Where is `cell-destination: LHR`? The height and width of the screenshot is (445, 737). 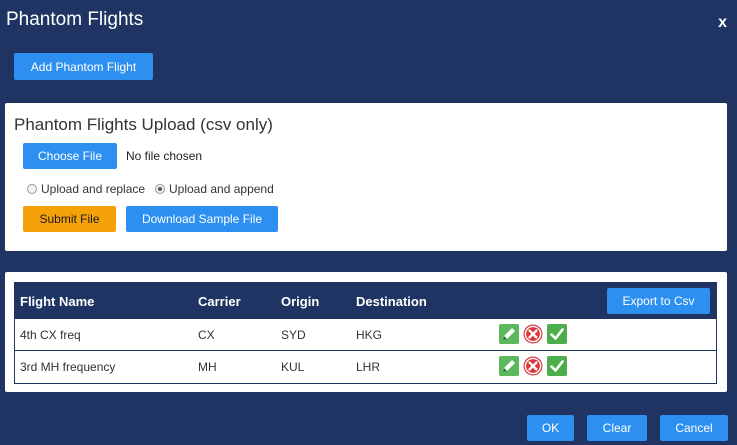
cell-destination: LHR is located at coordinates (368, 367).